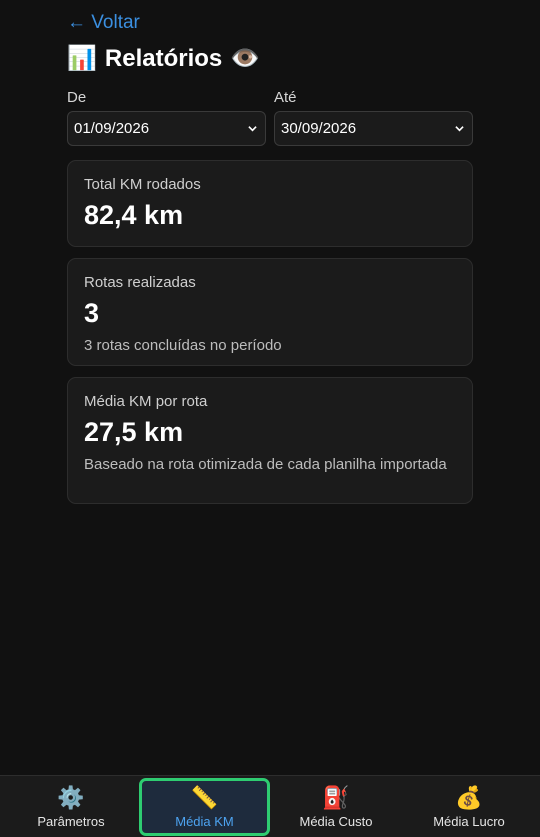 The image size is (540, 837). I want to click on from-date-label: De, so click(77, 97).